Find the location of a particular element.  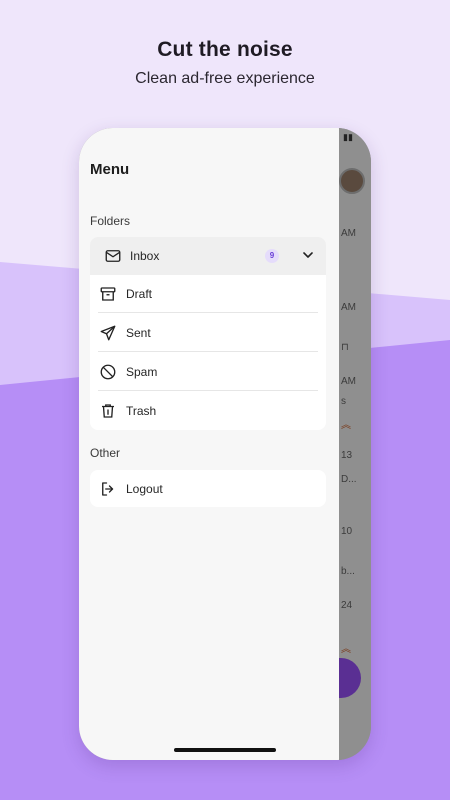

folder-label: Spam is located at coordinates (142, 372).